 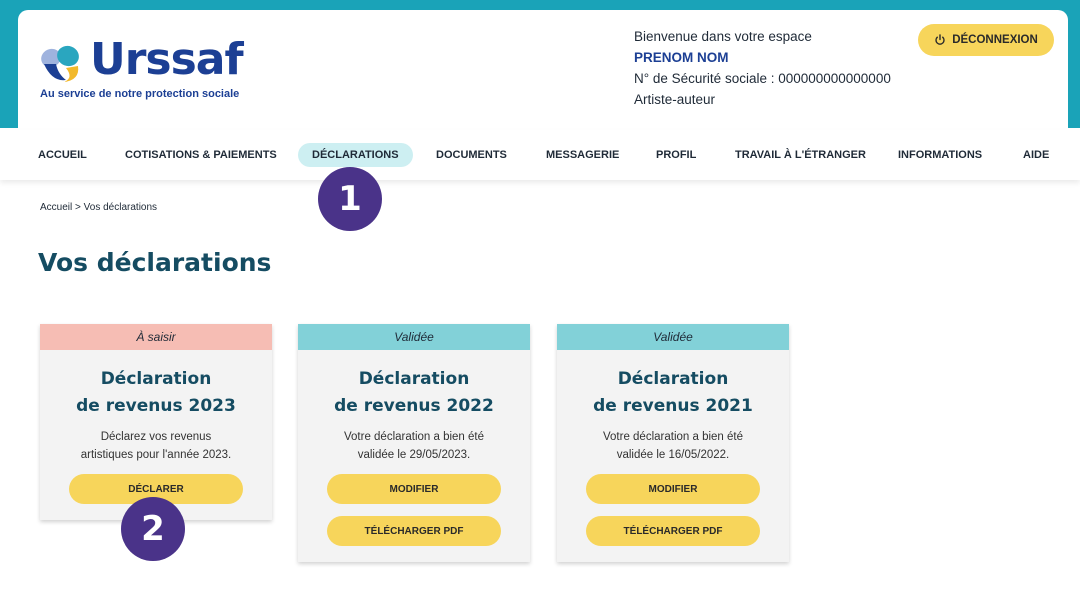 What do you see at coordinates (582, 155) in the screenshot?
I see `nav-item-messagerie: MESSAGERIE` at bounding box center [582, 155].